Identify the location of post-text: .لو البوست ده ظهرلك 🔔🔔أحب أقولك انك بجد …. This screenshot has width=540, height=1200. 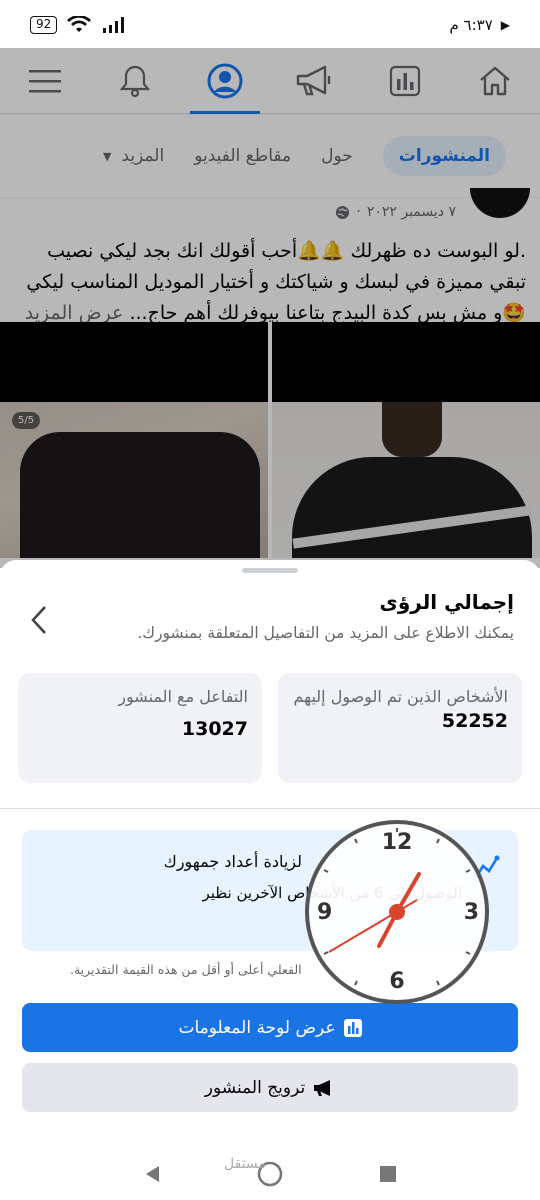
(271, 282).